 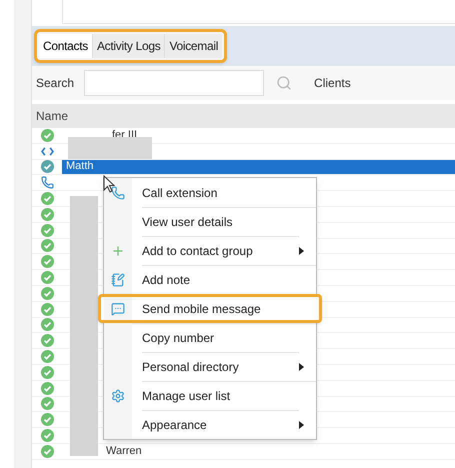 I want to click on menu-item-label: Manage user list, so click(x=229, y=395).